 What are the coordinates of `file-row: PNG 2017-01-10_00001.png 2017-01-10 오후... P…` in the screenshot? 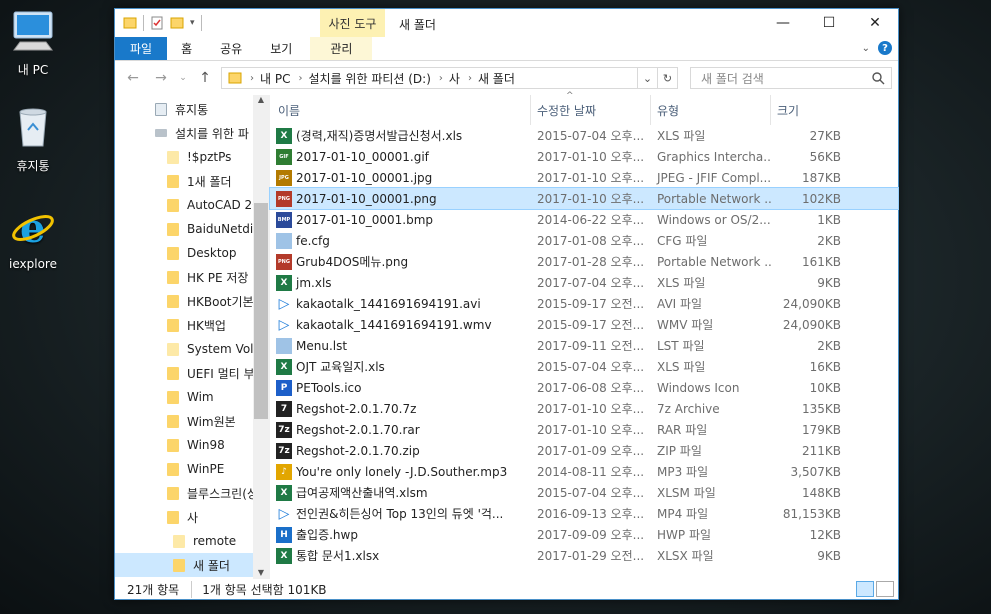 It's located at (584, 198).